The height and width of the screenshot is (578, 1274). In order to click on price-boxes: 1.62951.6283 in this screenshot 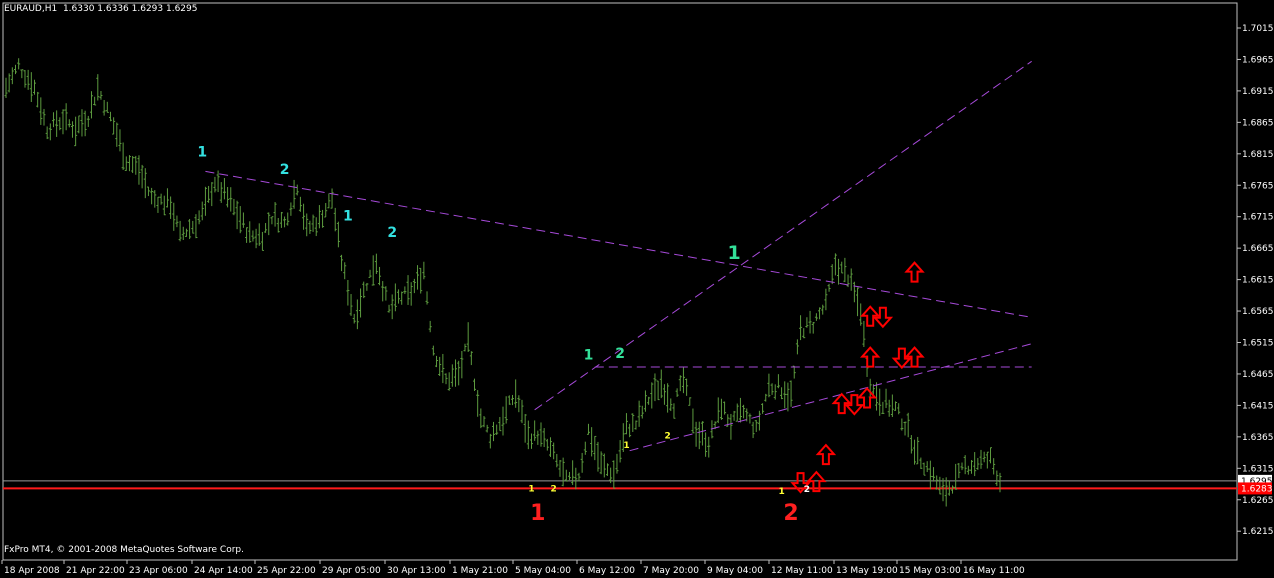, I will do `click(1255, 484)`.